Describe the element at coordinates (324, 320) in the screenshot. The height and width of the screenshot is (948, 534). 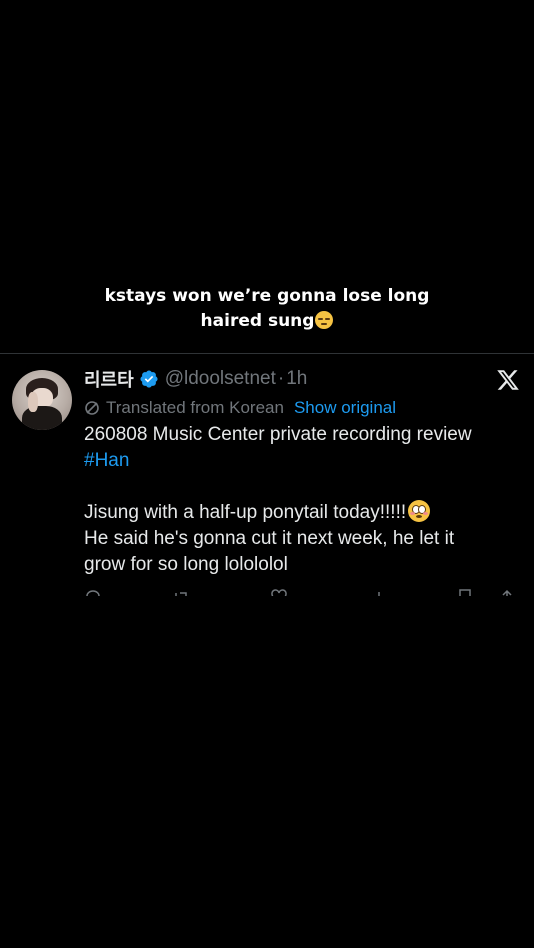
I see `pensive-face-emoji-icon` at that location.